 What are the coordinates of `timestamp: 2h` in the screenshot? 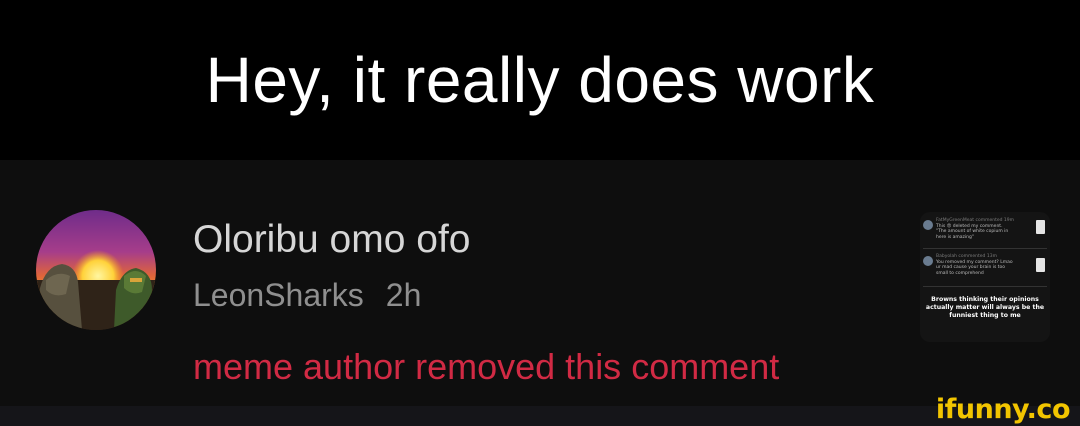 It's located at (403, 295).